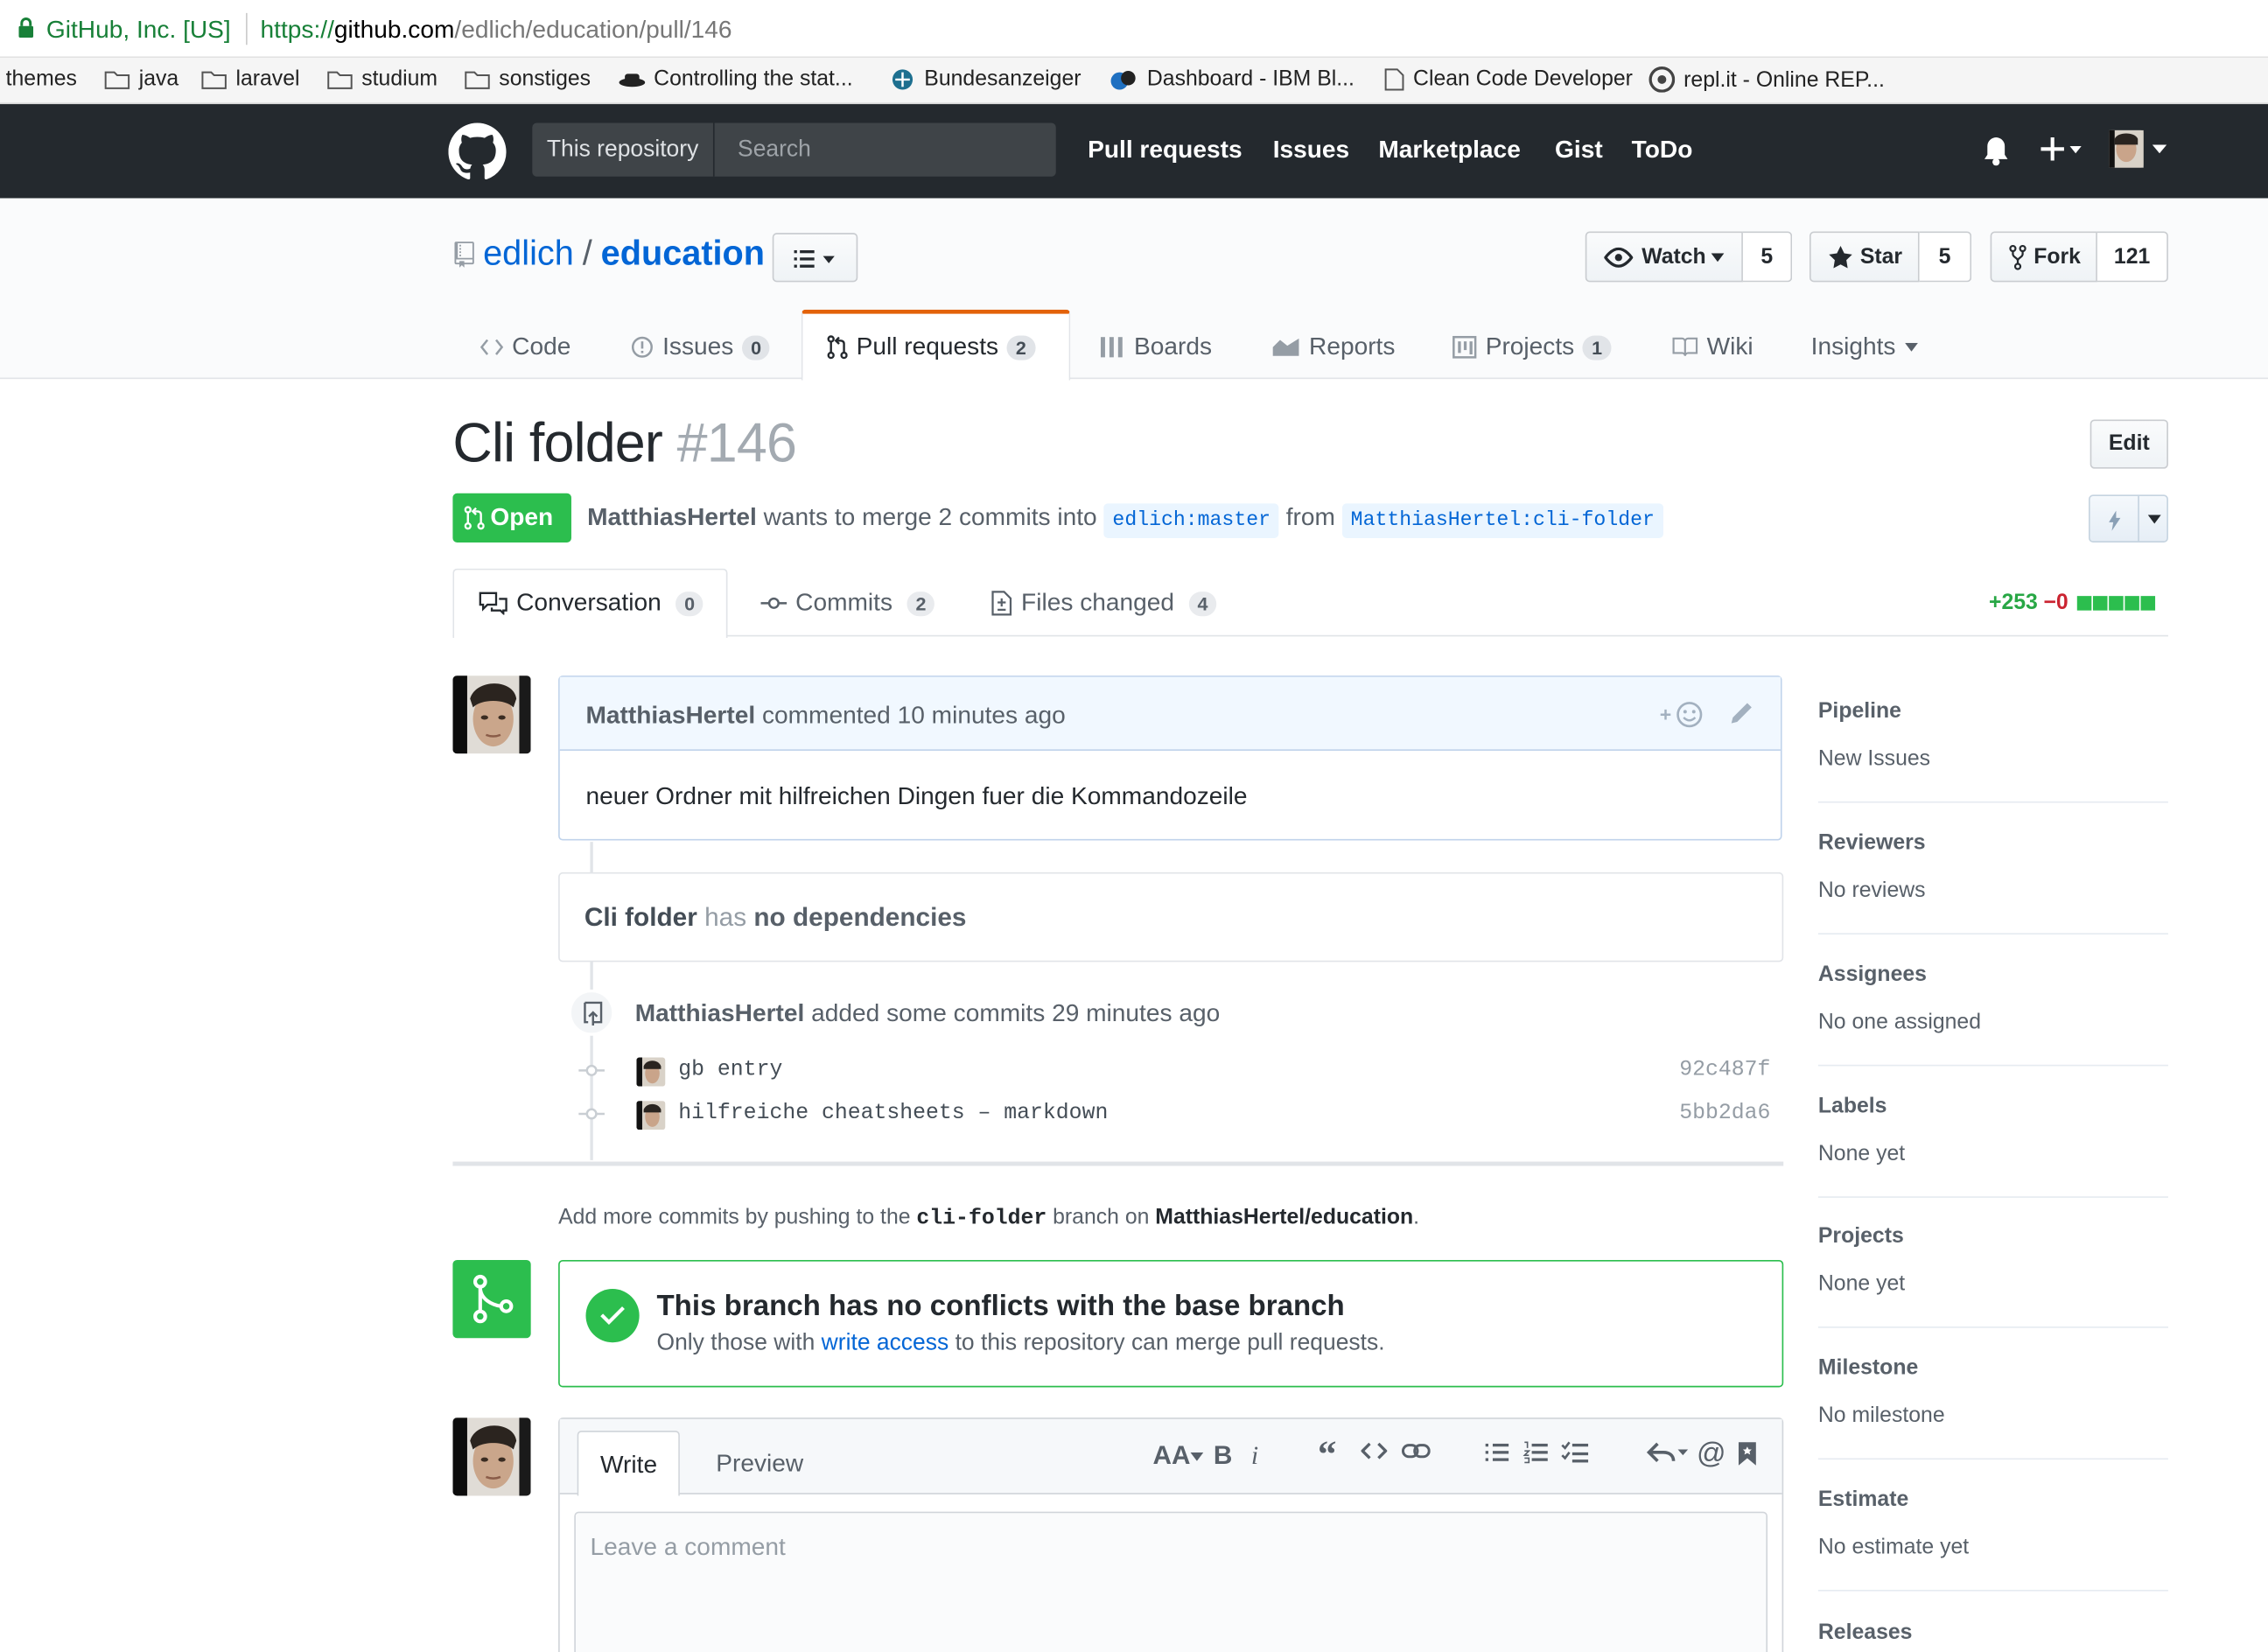 Image resolution: width=2268 pixels, height=1652 pixels. What do you see at coordinates (1767, 257) in the screenshot?
I see `watch-count: 5` at bounding box center [1767, 257].